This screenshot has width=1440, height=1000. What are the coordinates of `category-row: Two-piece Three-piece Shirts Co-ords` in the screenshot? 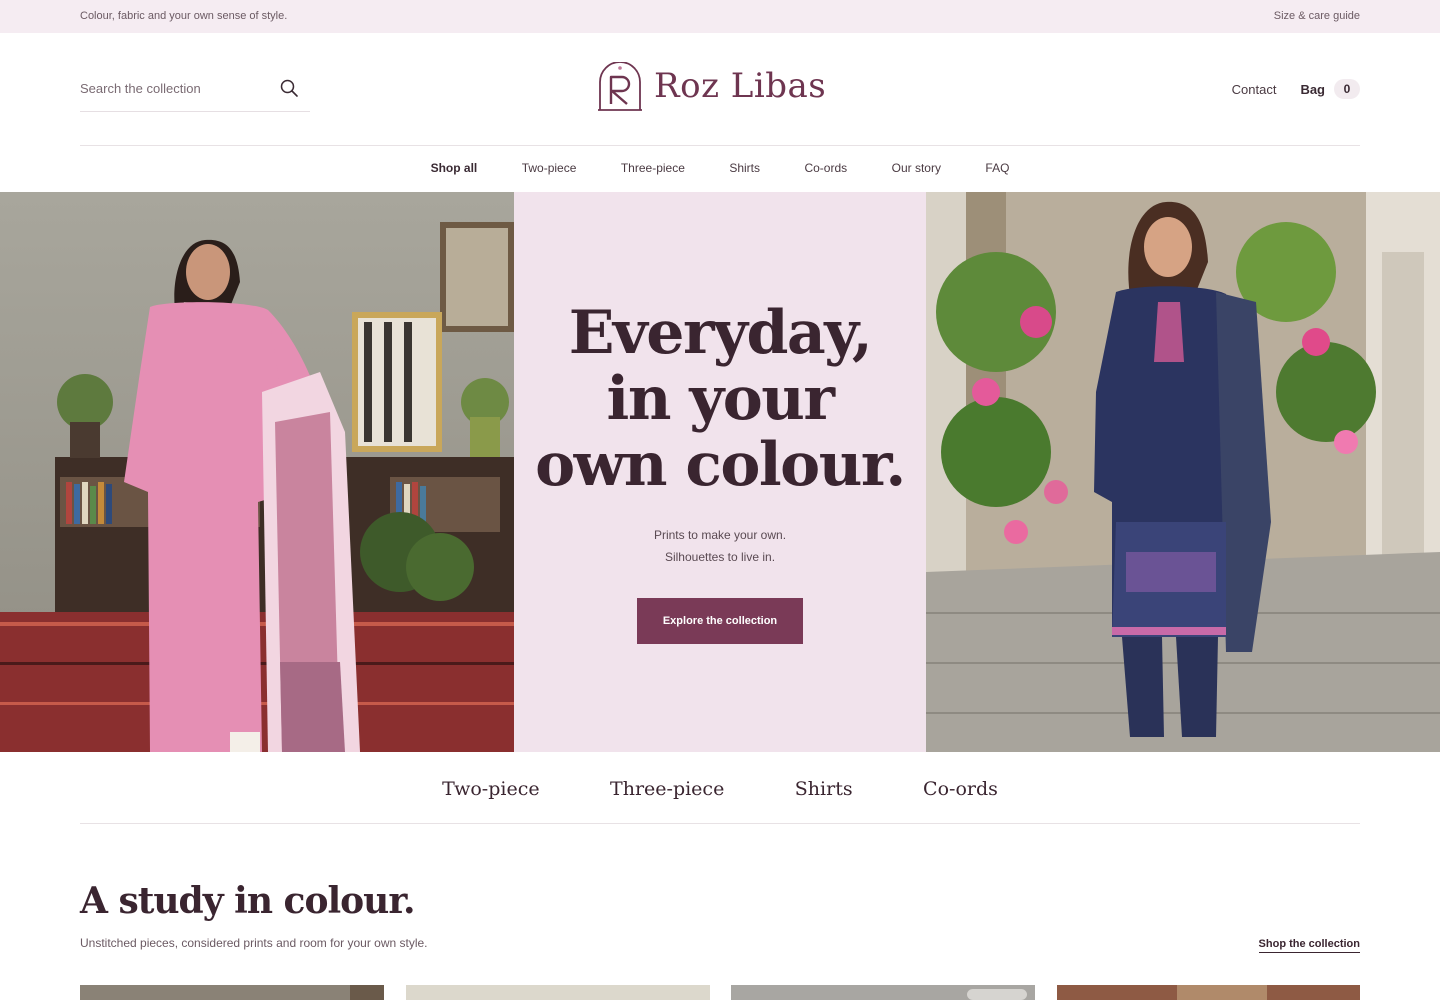 It's located at (720, 789).